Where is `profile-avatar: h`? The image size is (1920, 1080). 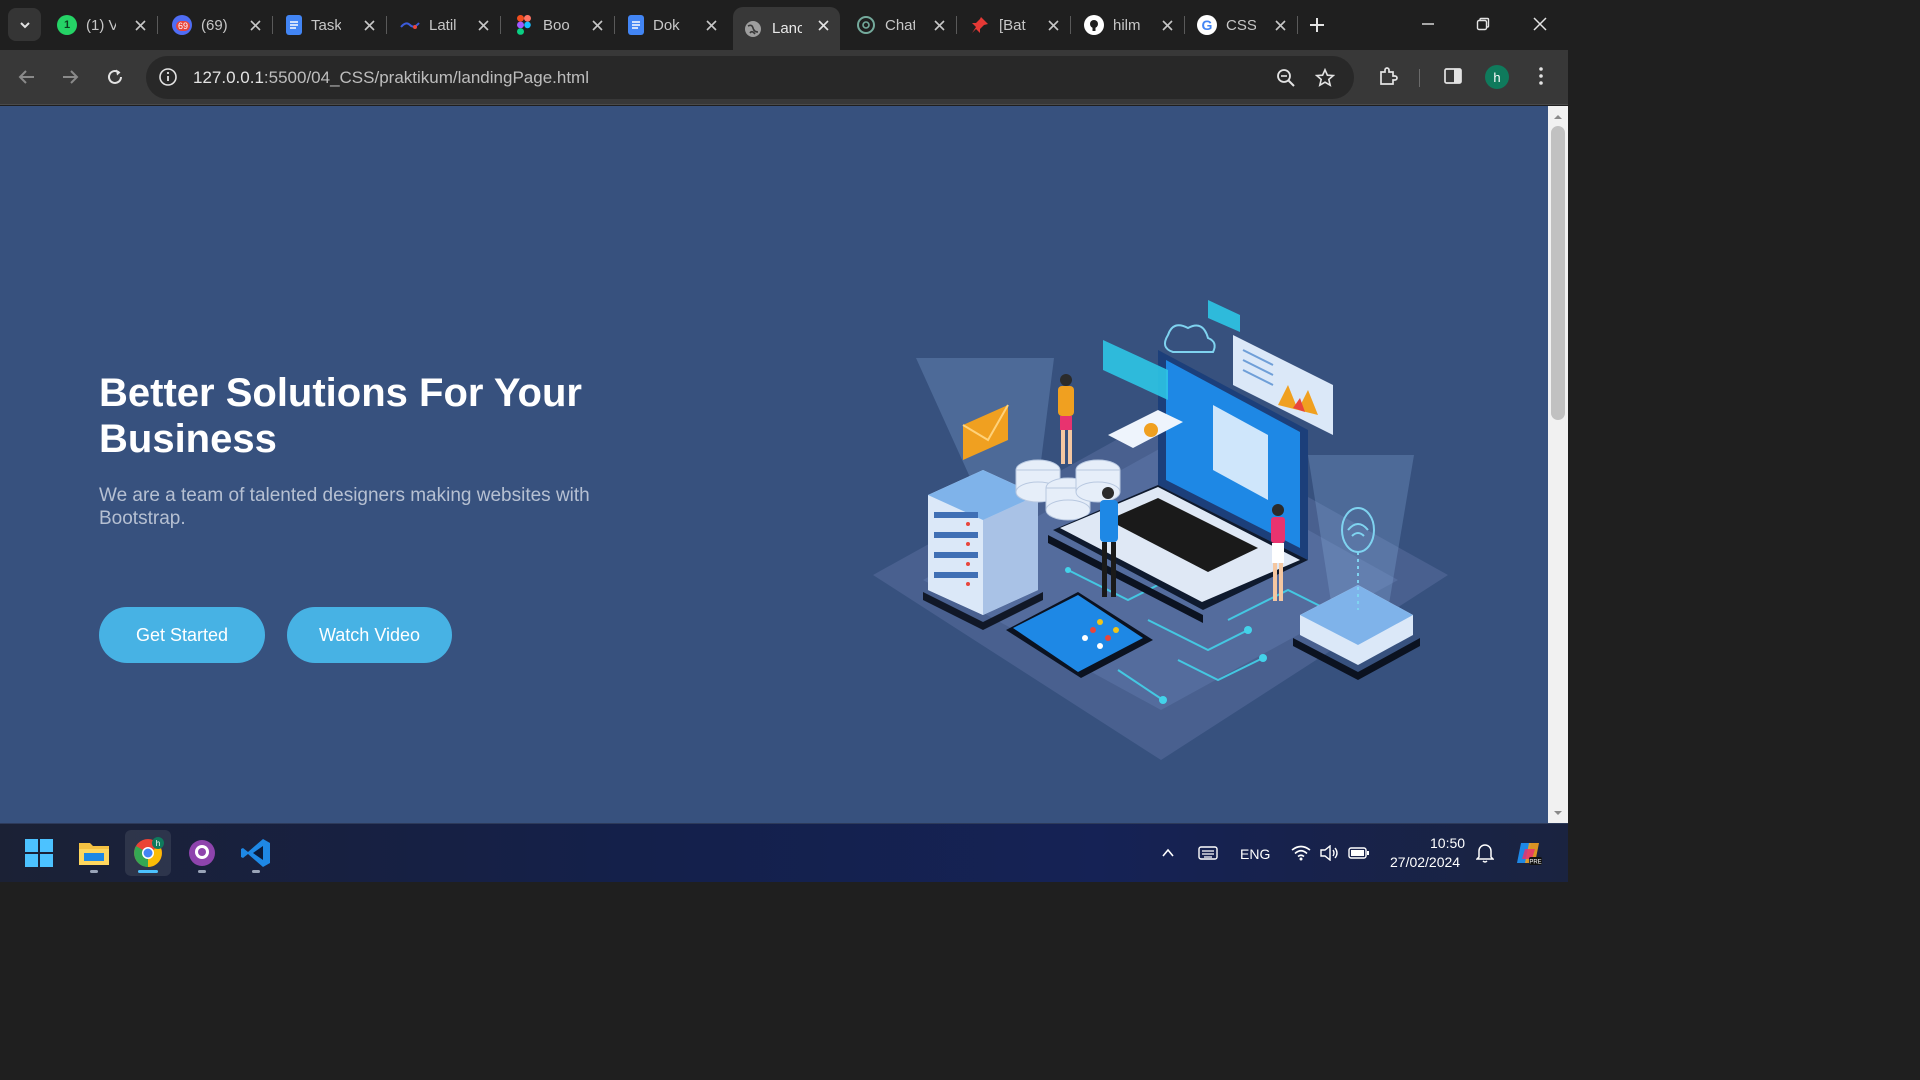 profile-avatar: h is located at coordinates (1497, 77).